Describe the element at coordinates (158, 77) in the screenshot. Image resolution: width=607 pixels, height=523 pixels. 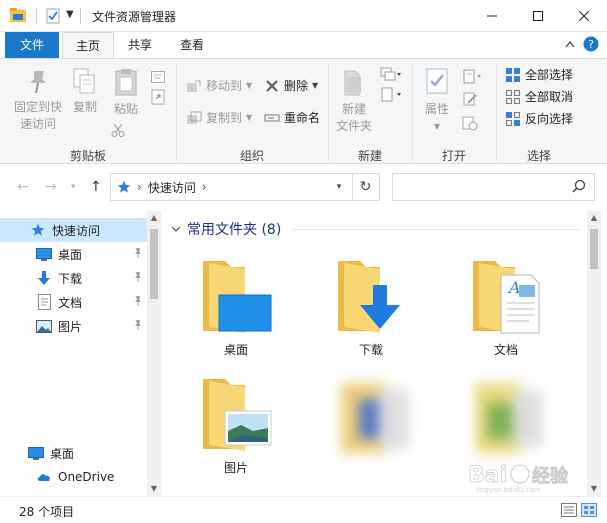
I see `copy-path-icon` at that location.